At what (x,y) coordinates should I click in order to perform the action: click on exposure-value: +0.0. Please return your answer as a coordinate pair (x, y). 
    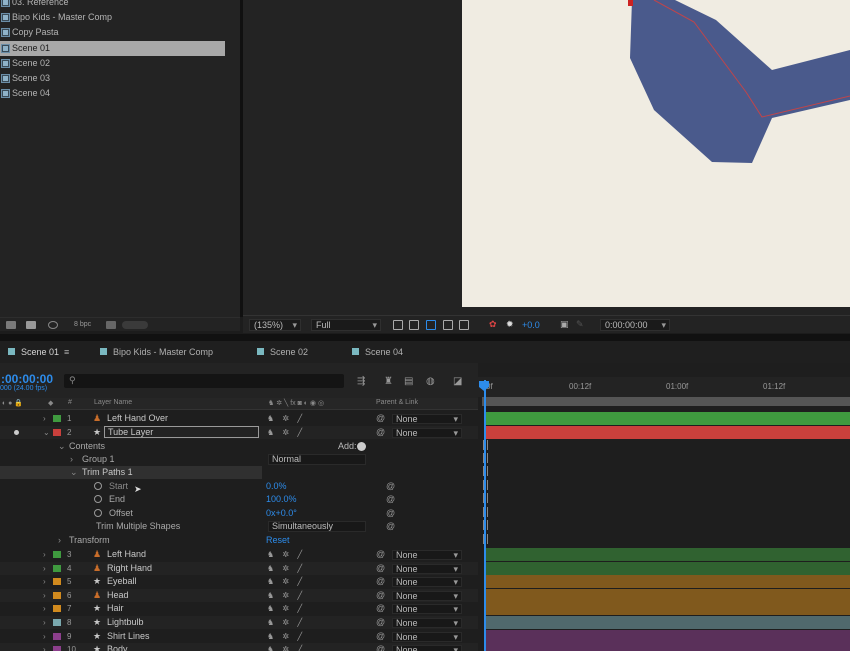
    Looking at the image, I should click on (531, 325).